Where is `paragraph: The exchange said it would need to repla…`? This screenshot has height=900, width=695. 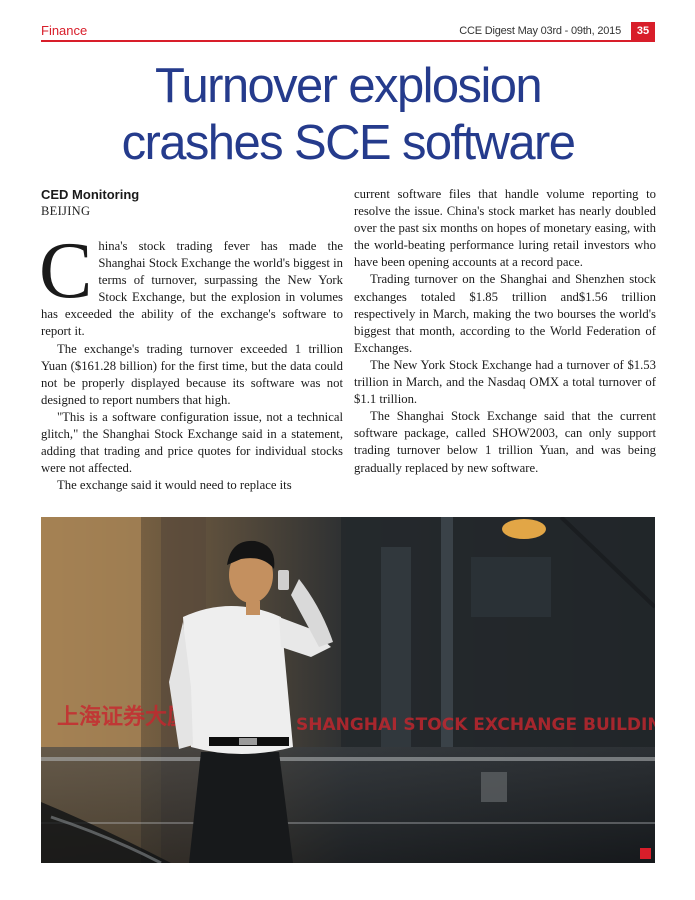
paragraph: The exchange said it would need to repla… is located at coordinates (174, 485).